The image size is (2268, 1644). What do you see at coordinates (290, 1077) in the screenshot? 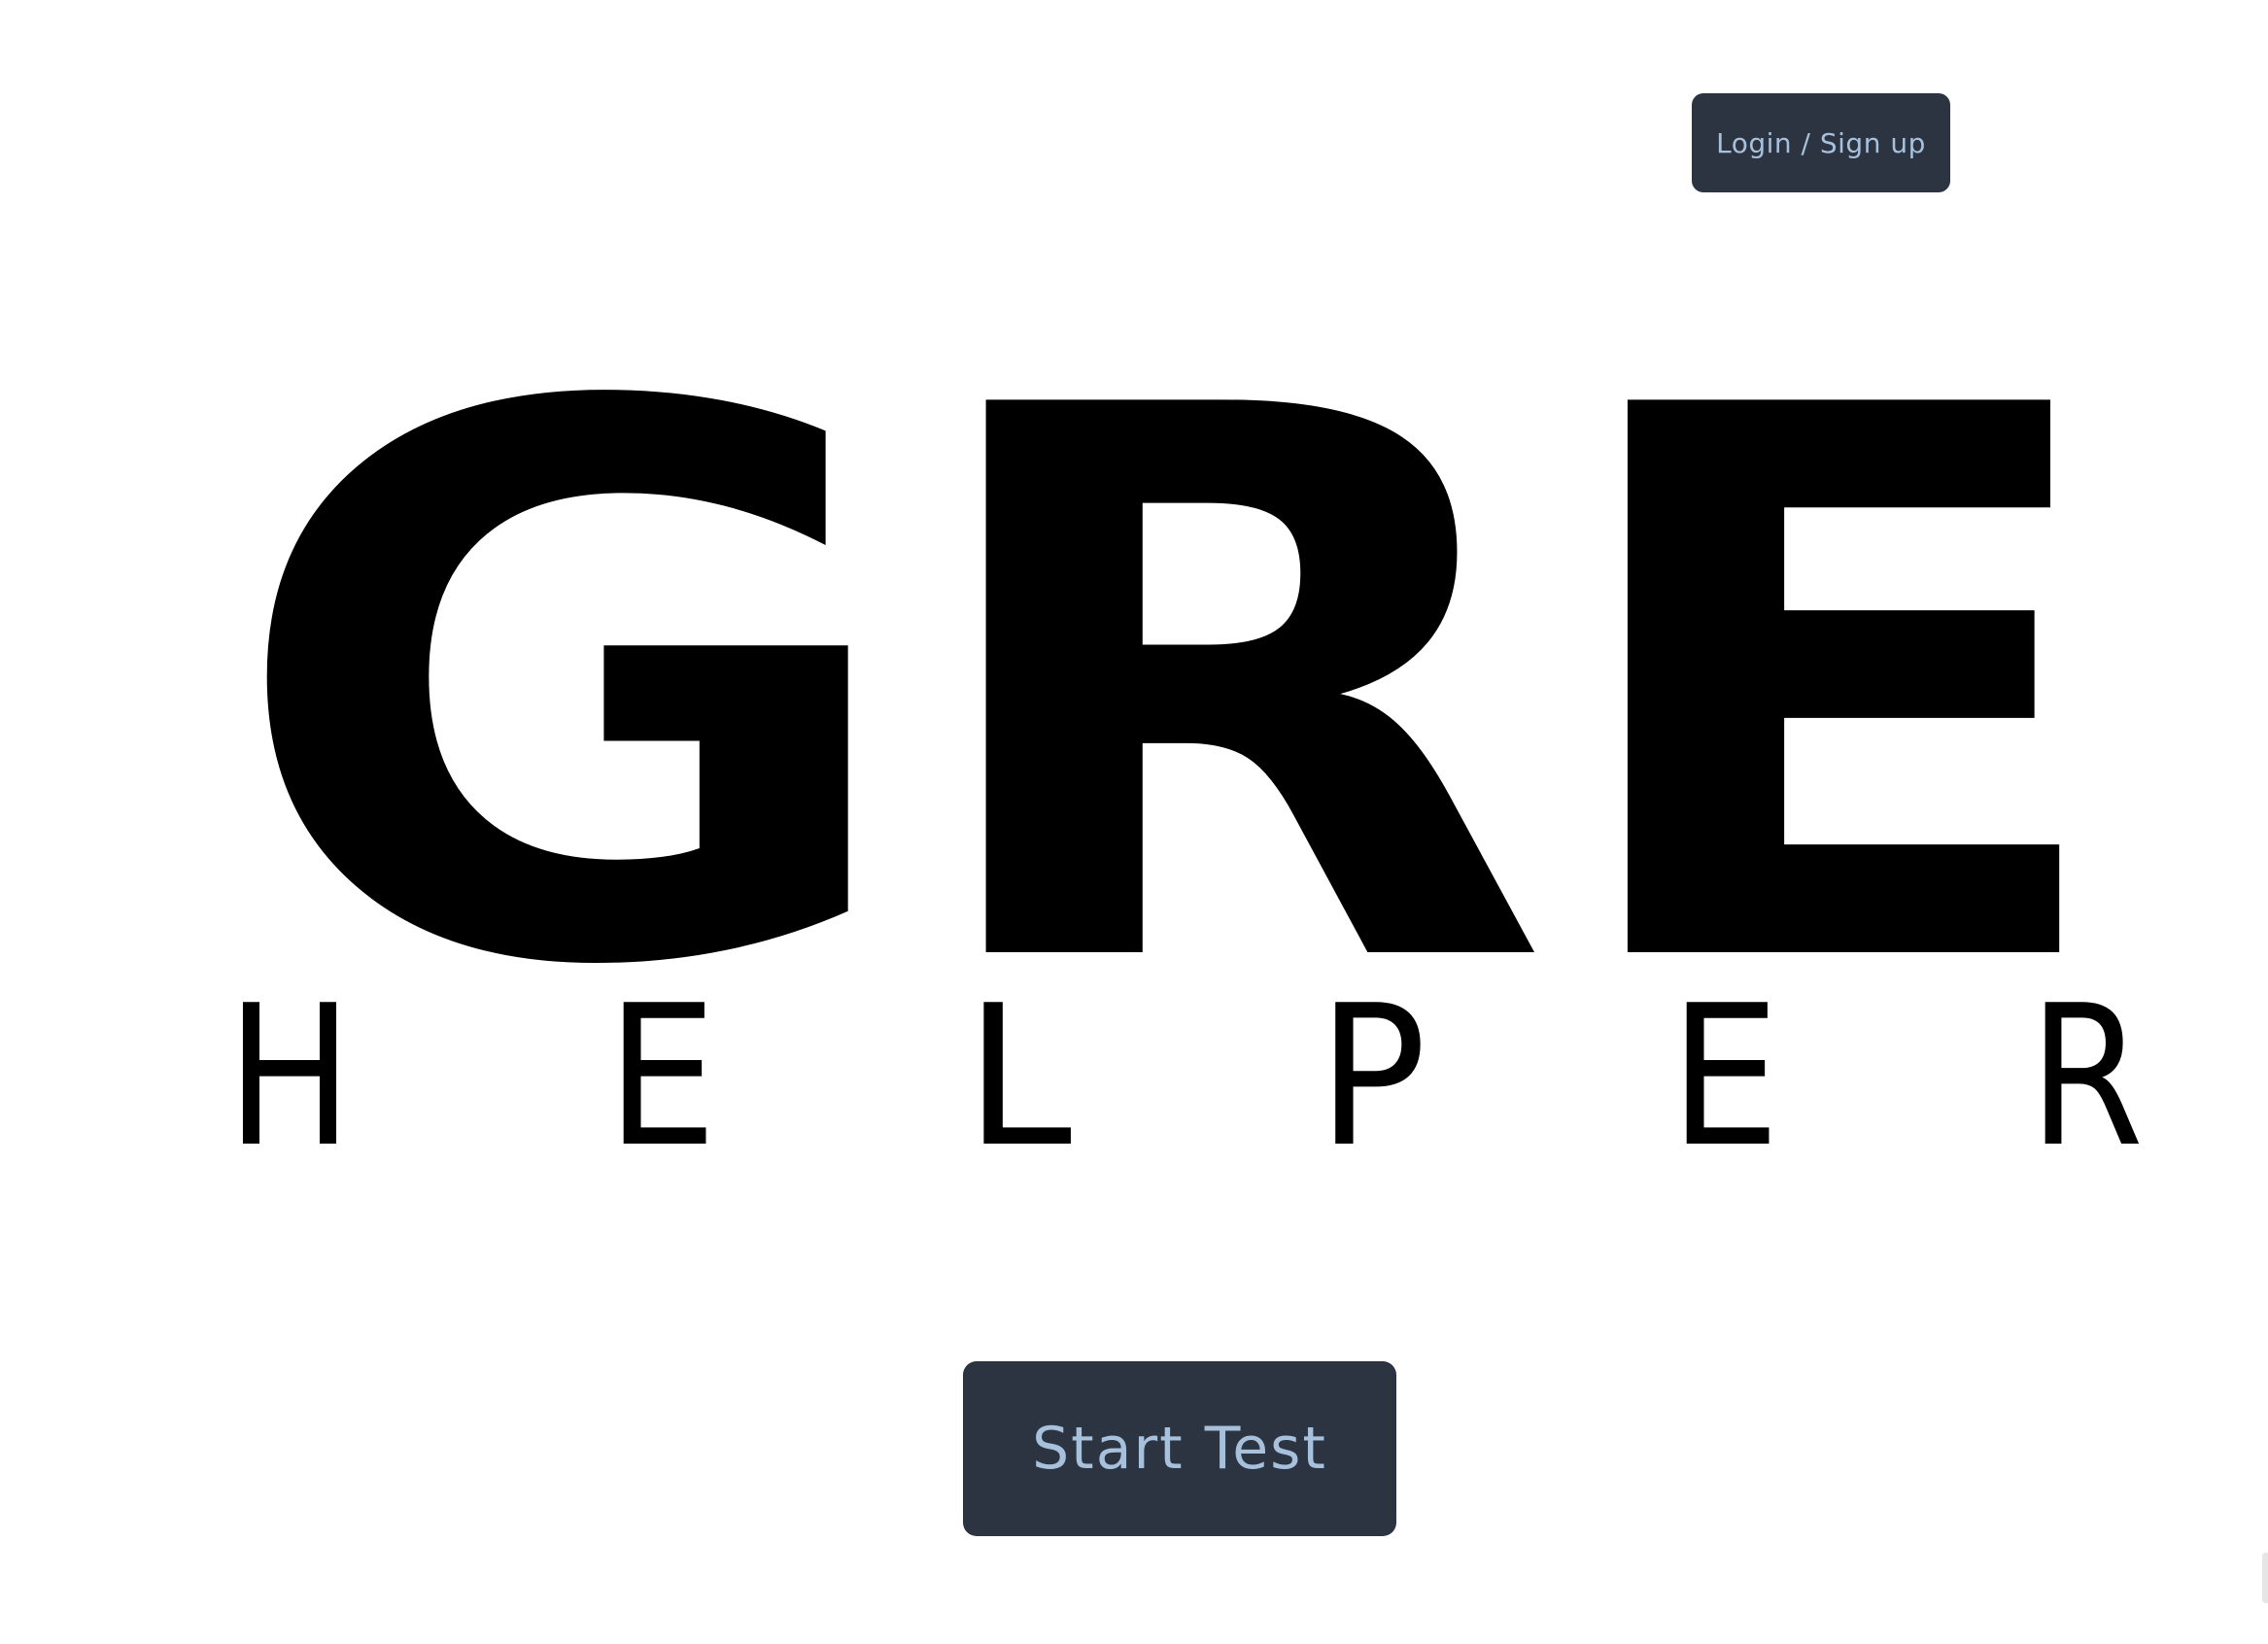
I see `logo-sub-letter: H` at bounding box center [290, 1077].